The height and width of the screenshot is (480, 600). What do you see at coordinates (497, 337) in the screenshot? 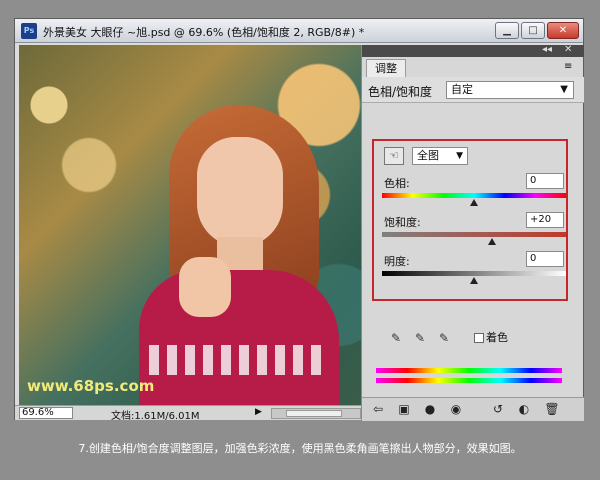
I see `colorize-label: 着色` at bounding box center [497, 337].